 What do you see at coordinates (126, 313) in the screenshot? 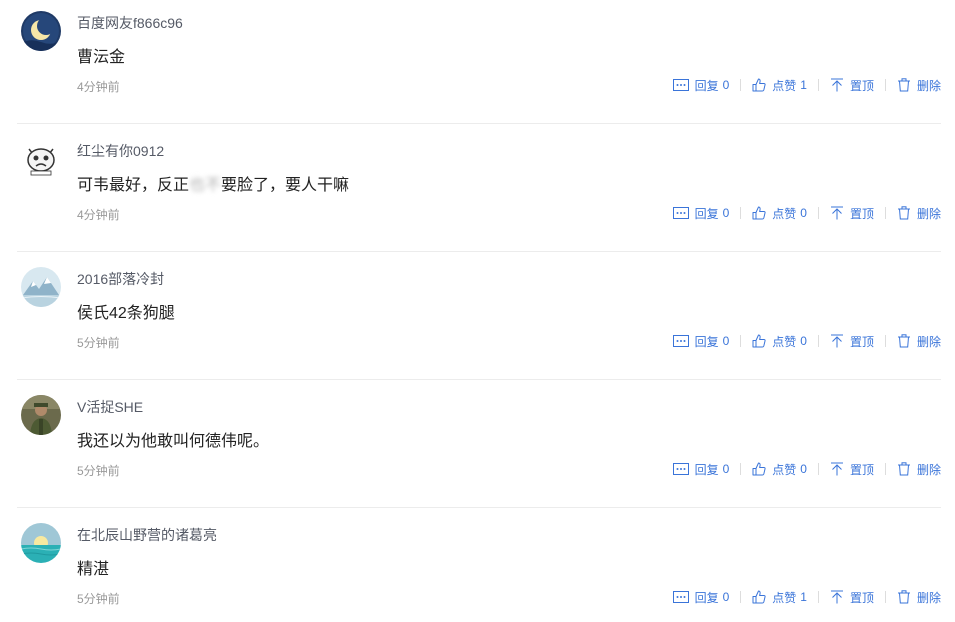
I see `comment-text-part: 侯氏42条狗腿` at bounding box center [126, 313].